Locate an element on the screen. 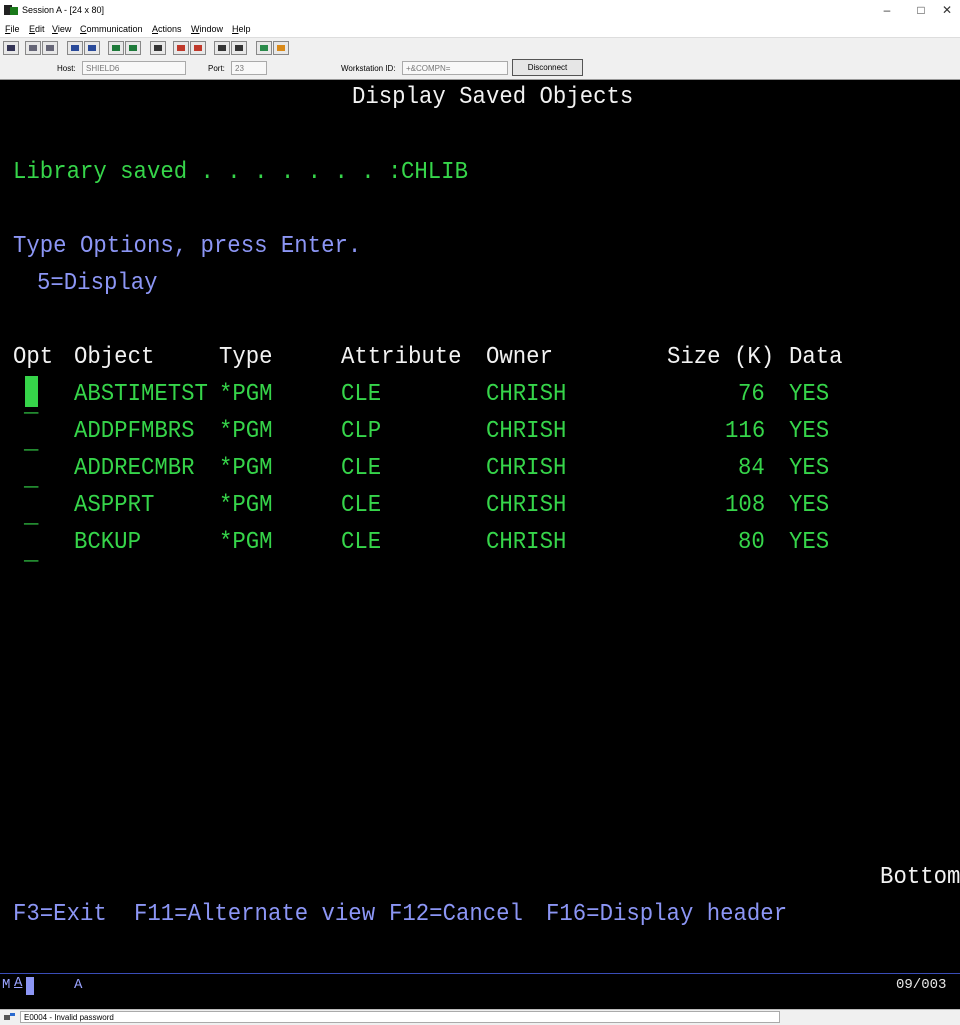 This screenshot has height=1025, width=960. cell-object: ADDRECMBR is located at coordinates (134, 468).